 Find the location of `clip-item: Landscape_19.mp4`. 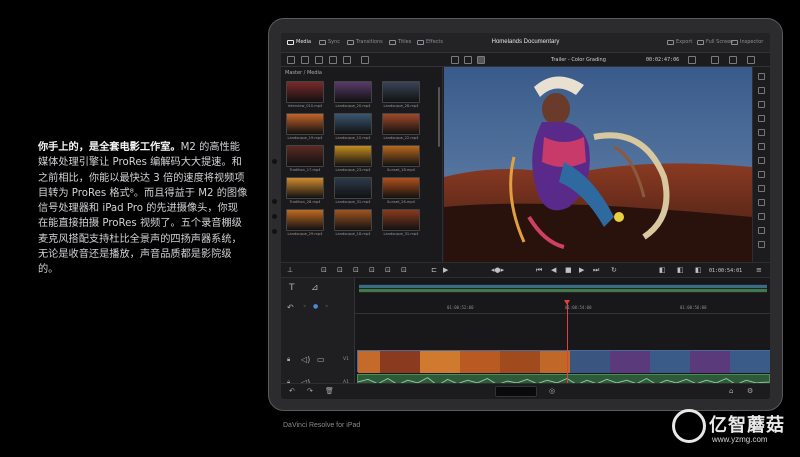

clip-item: Landscape_19.mp4 is located at coordinates (305, 126).